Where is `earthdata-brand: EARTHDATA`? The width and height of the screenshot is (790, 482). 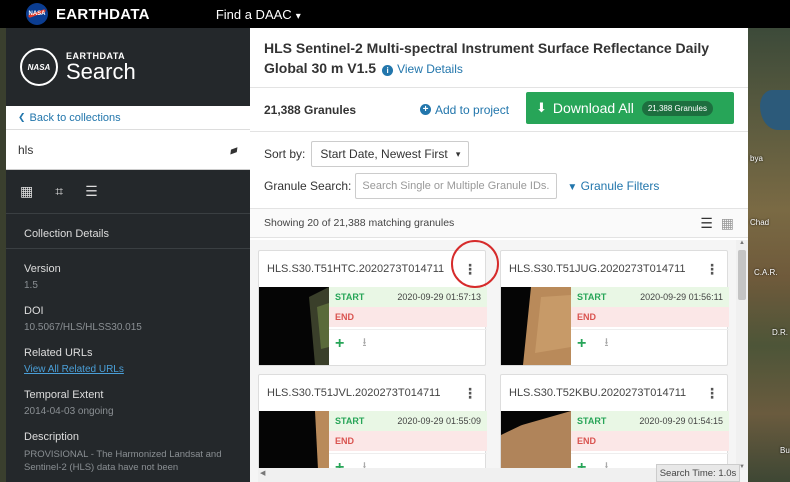
earthdata-brand: EARTHDATA is located at coordinates (103, 14).